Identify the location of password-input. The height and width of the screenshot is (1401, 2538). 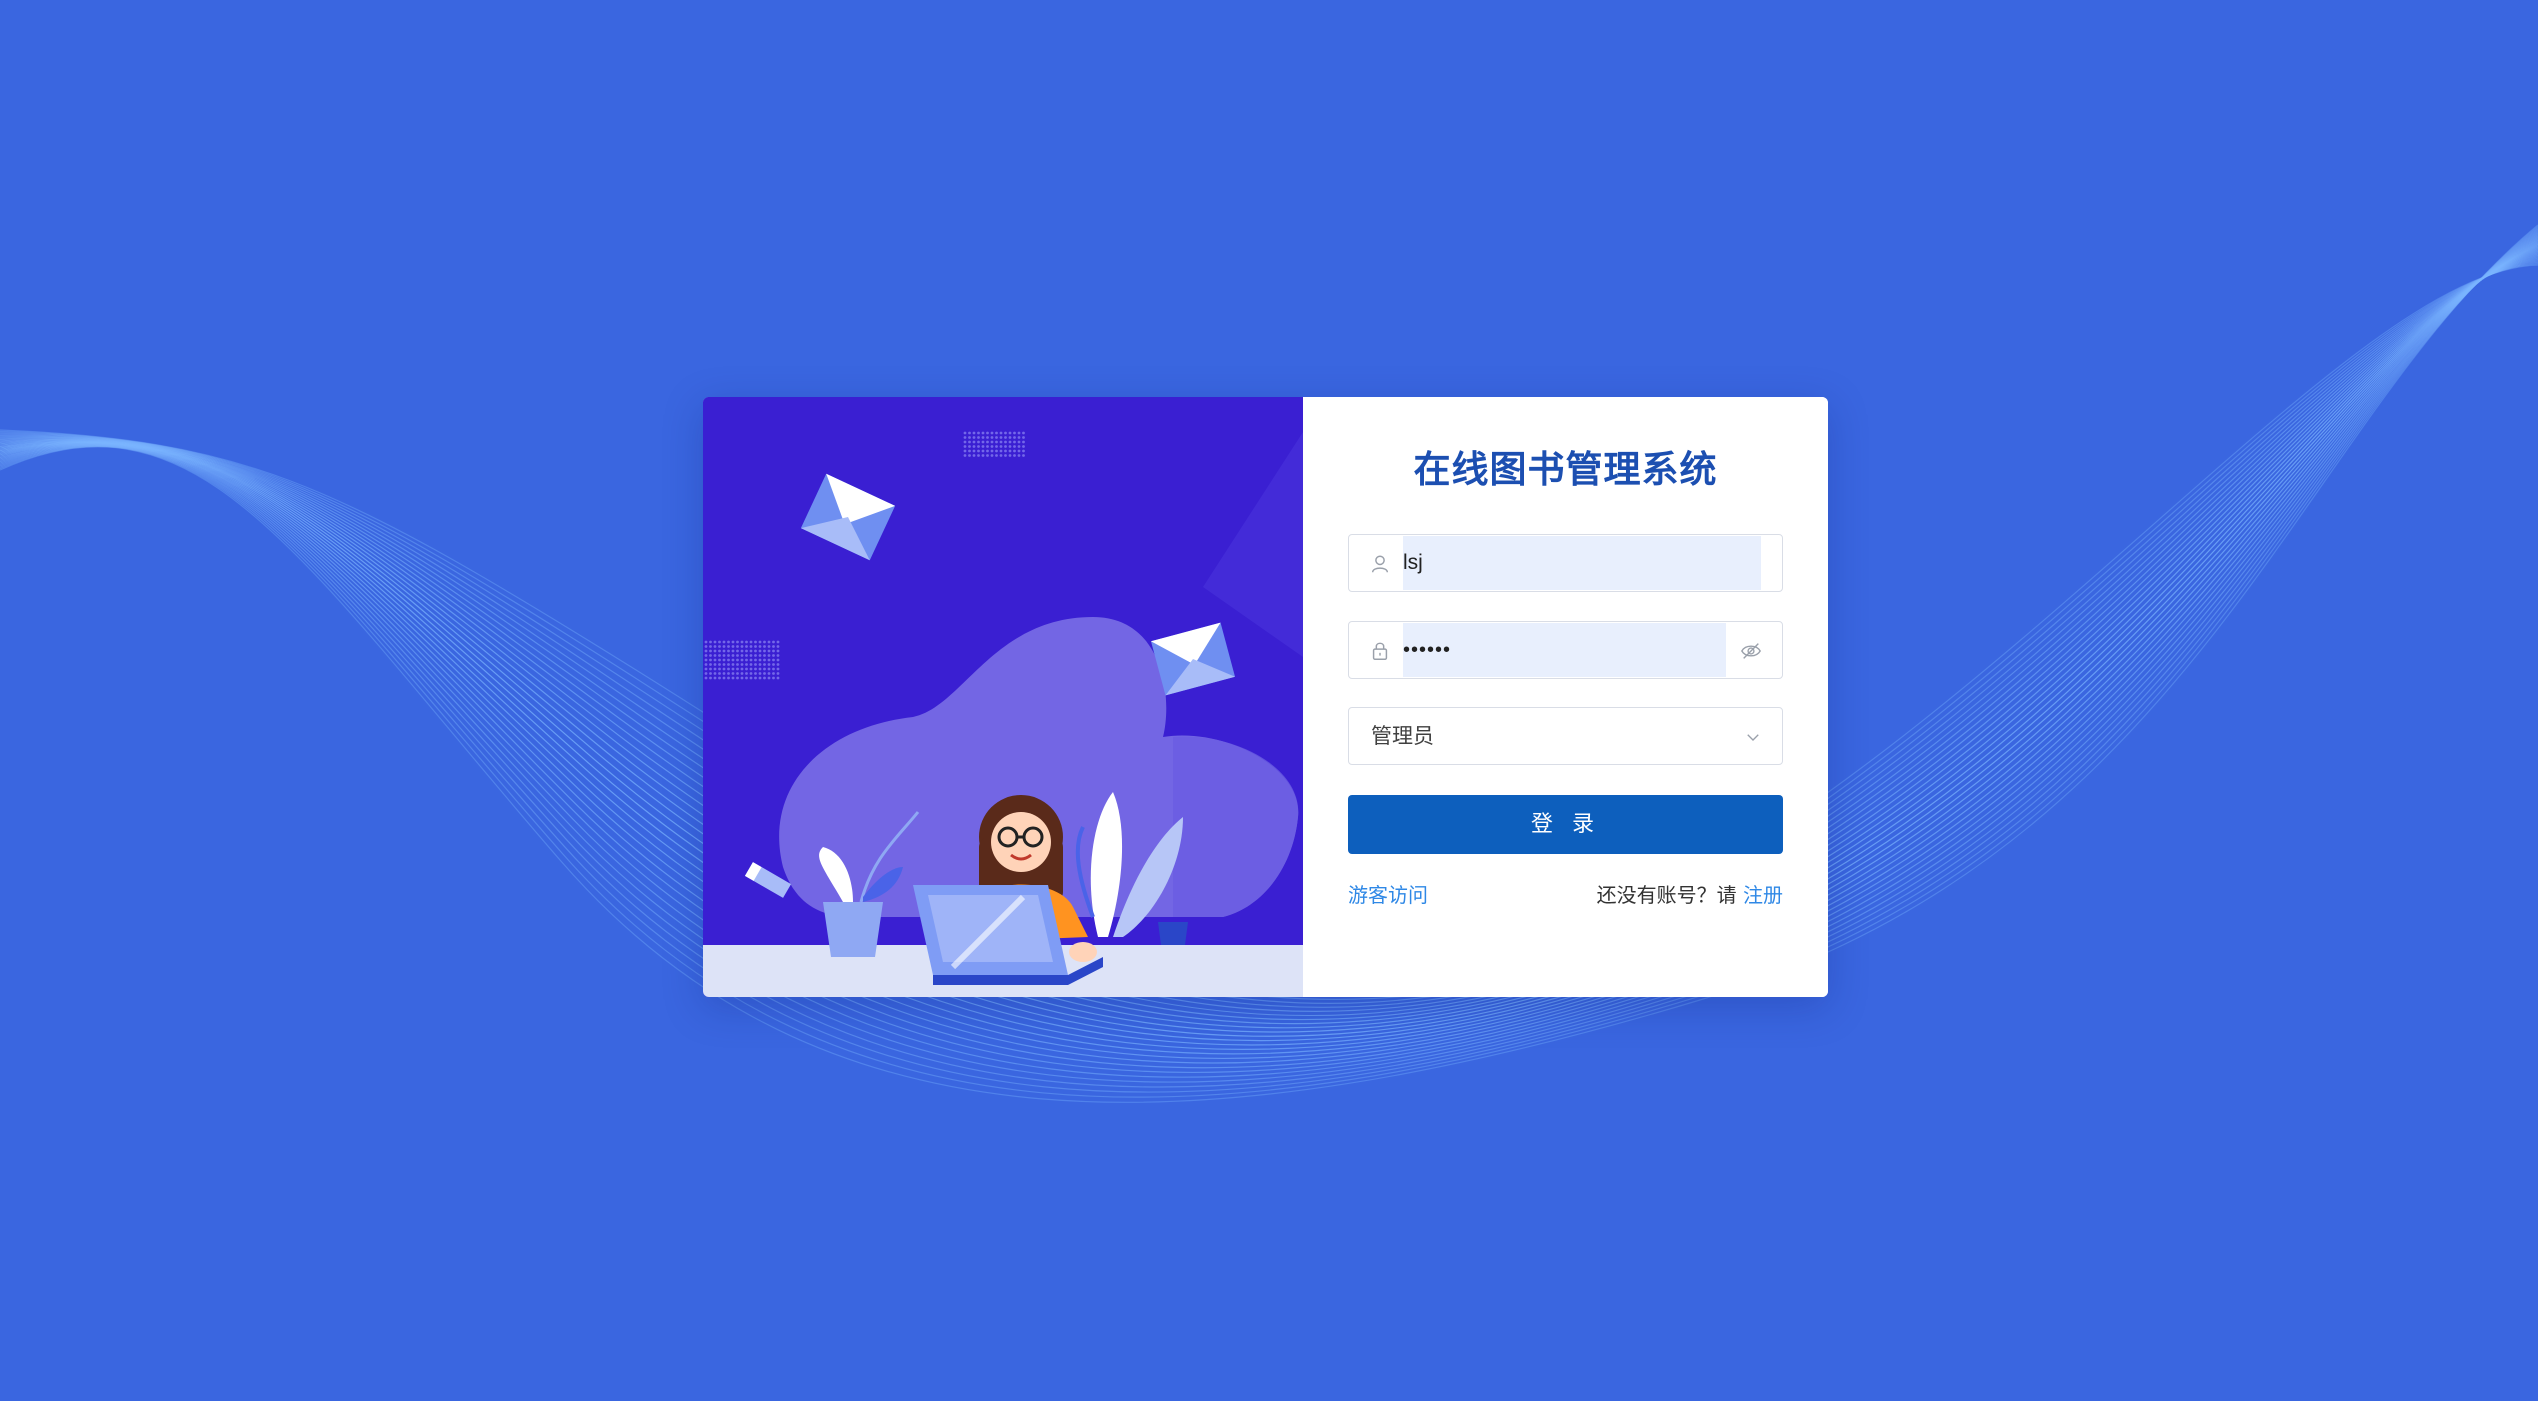
(1558, 650).